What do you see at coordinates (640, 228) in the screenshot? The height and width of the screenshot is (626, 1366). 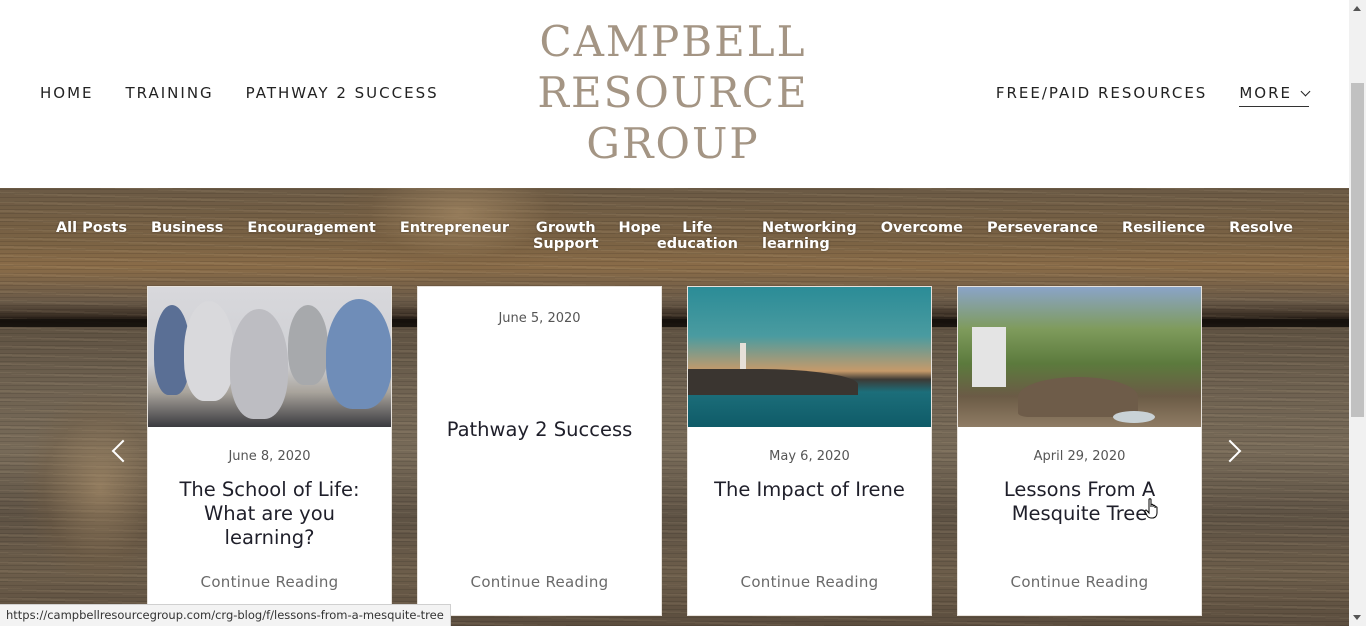 I see `category-hope: Hope` at bounding box center [640, 228].